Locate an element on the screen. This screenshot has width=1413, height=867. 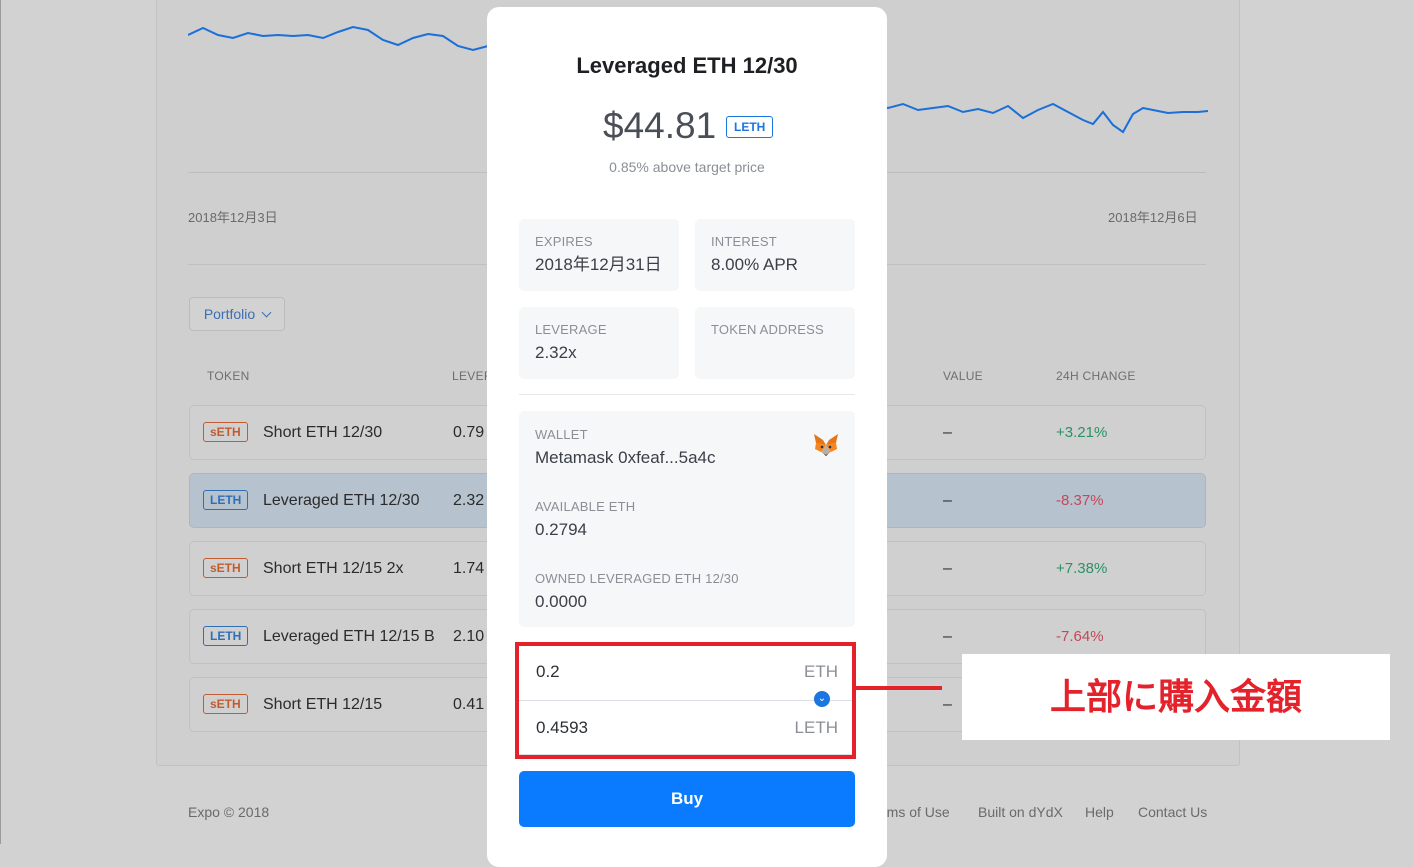
metamask-fox-icon is located at coordinates (826, 445).